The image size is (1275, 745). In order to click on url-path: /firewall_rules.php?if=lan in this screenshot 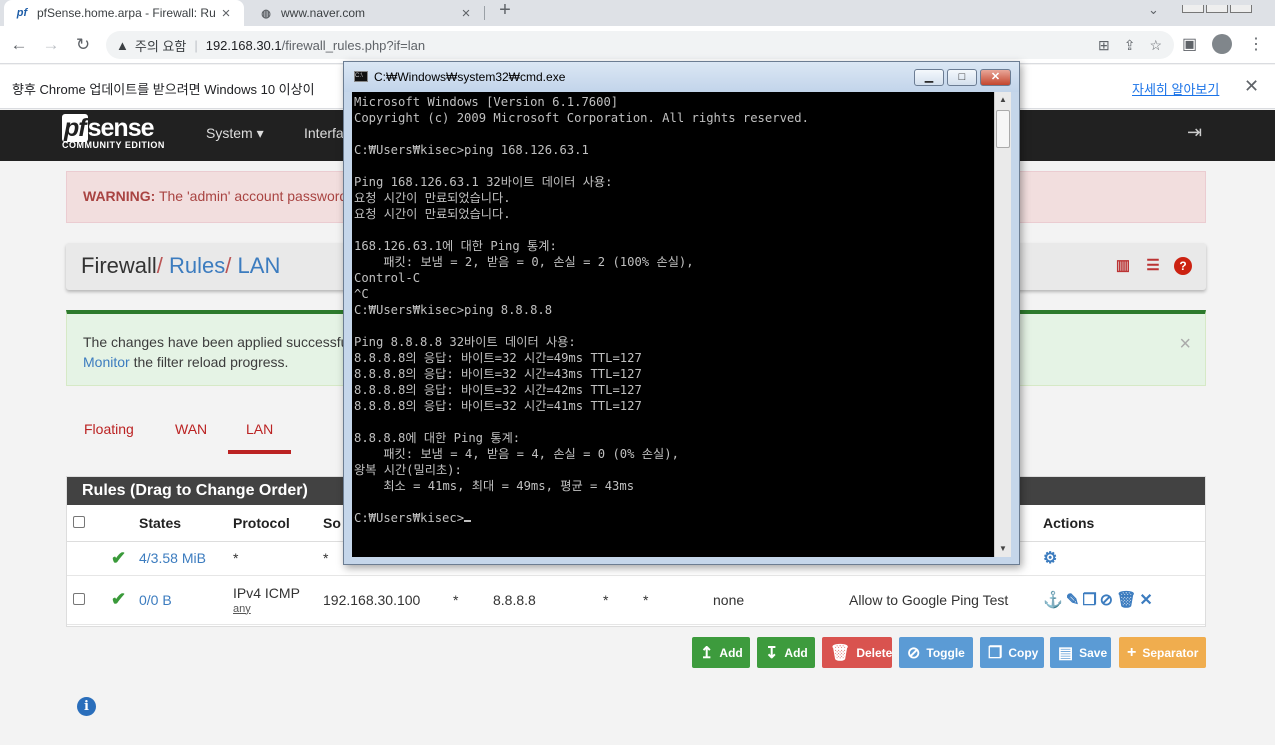, I will do `click(353, 45)`.